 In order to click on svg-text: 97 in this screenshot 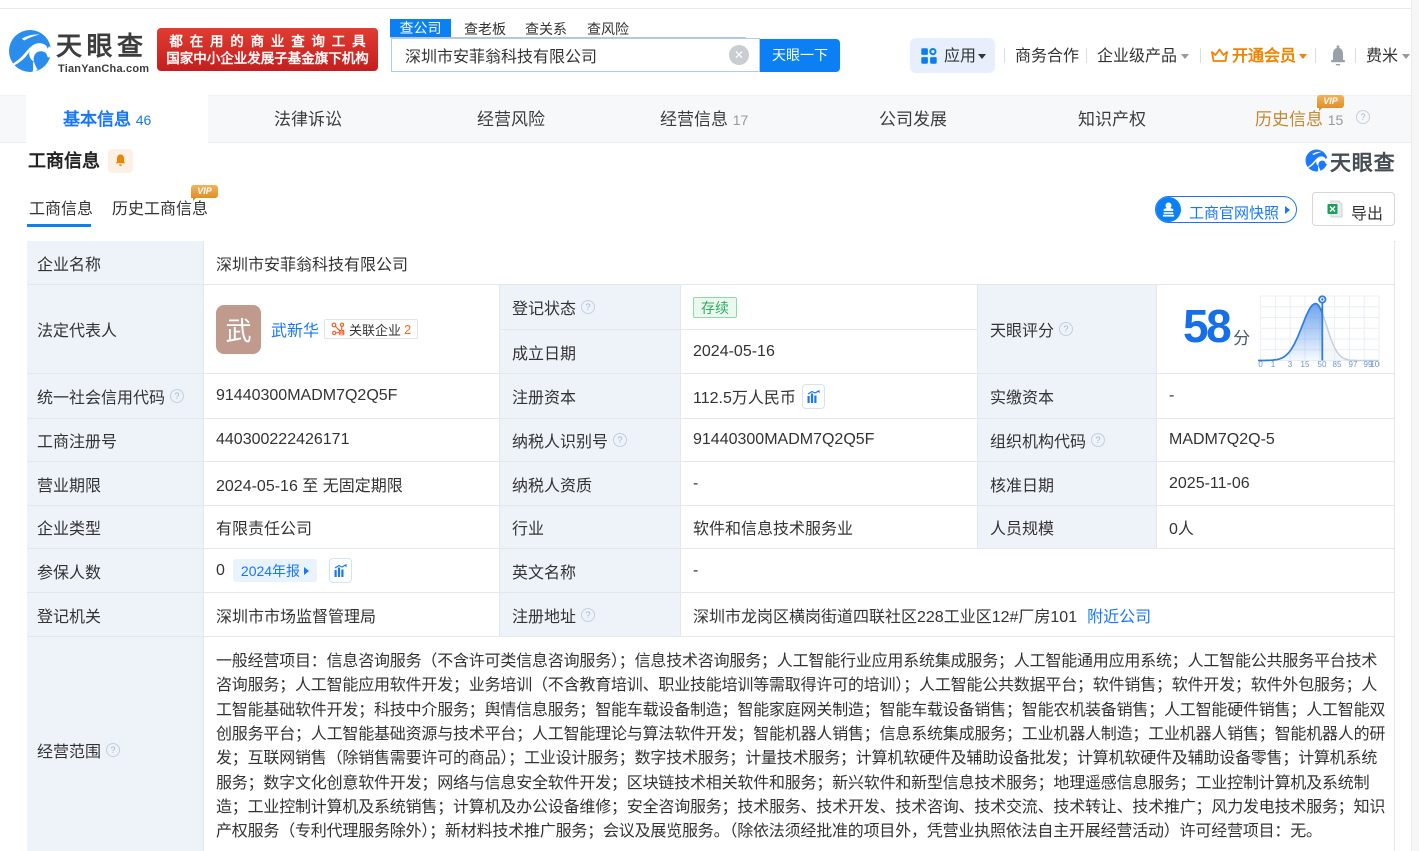, I will do `click(1353, 364)`.